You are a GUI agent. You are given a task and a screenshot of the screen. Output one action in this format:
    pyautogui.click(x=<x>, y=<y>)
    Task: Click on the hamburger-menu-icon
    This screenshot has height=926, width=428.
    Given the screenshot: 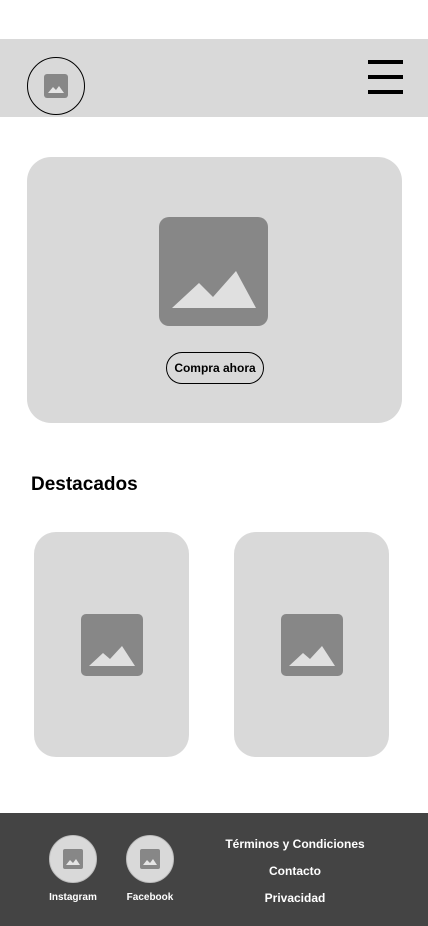 What is the action you would take?
    pyautogui.click(x=385, y=77)
    